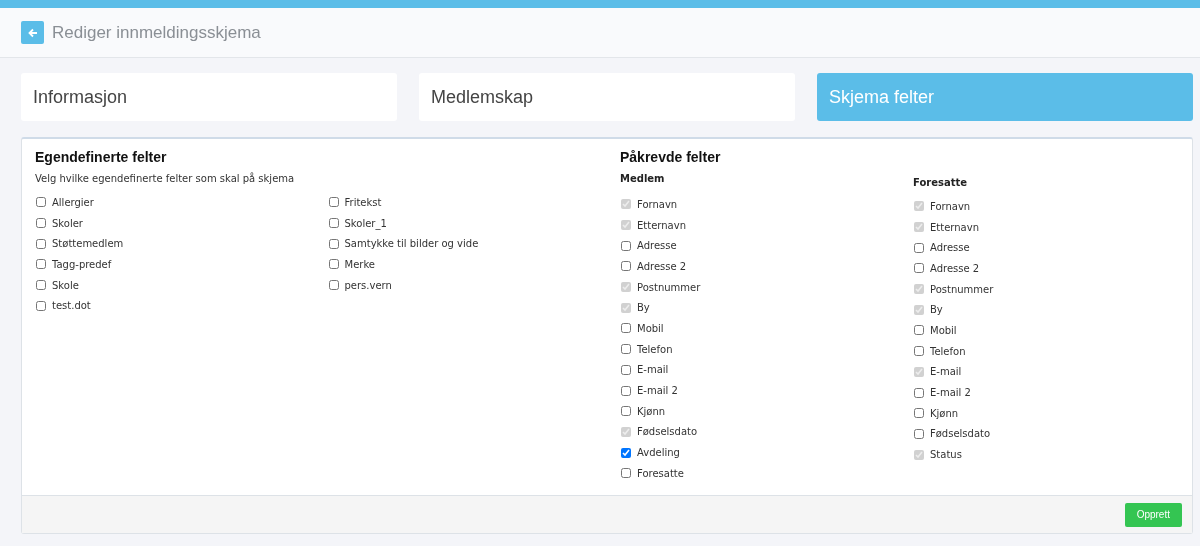 The height and width of the screenshot is (546, 1200). I want to click on checkbox-row: Avdeling, so click(766, 452).